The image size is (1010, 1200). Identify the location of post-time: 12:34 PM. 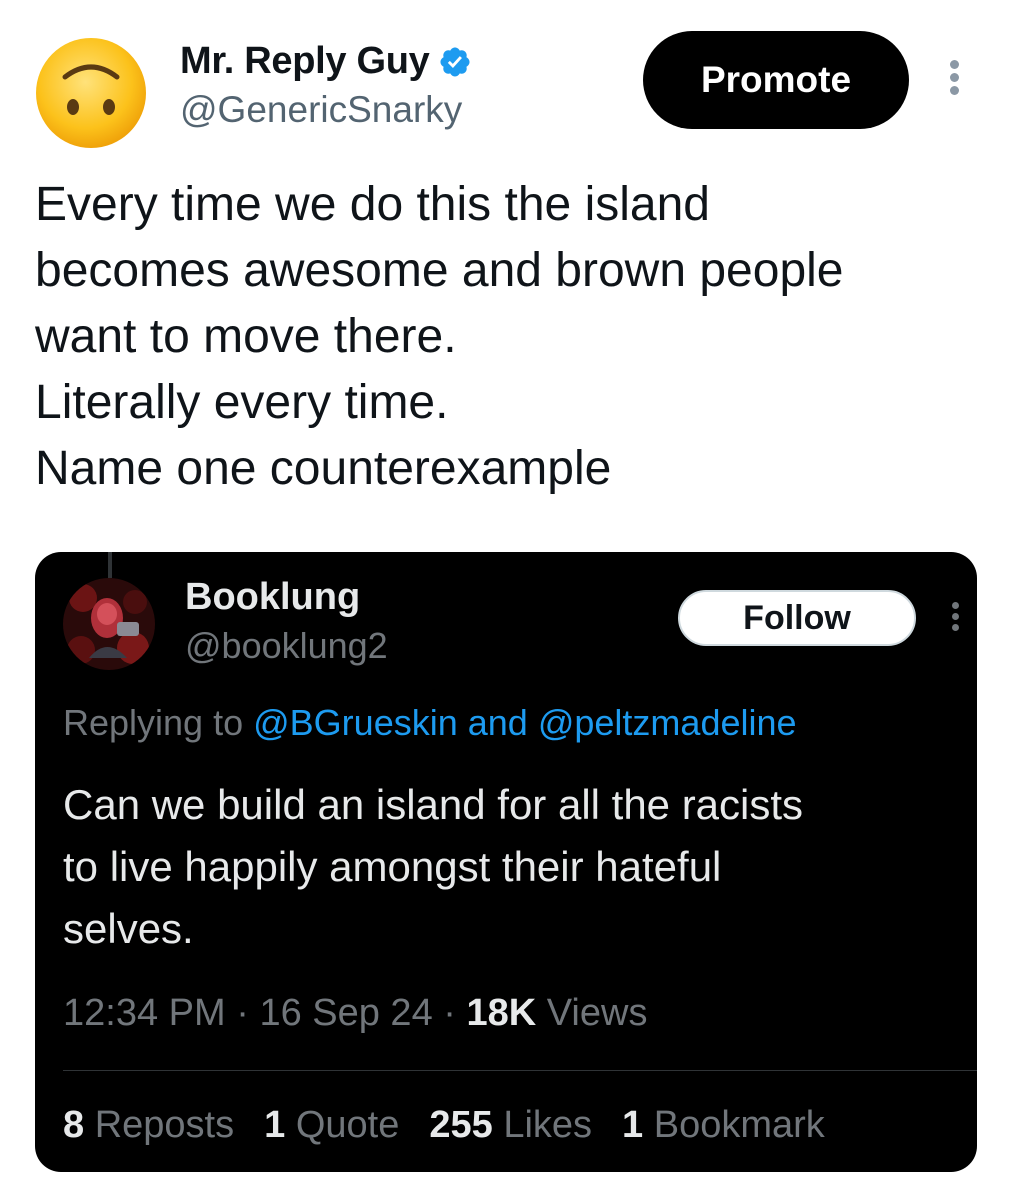
(144, 1013).